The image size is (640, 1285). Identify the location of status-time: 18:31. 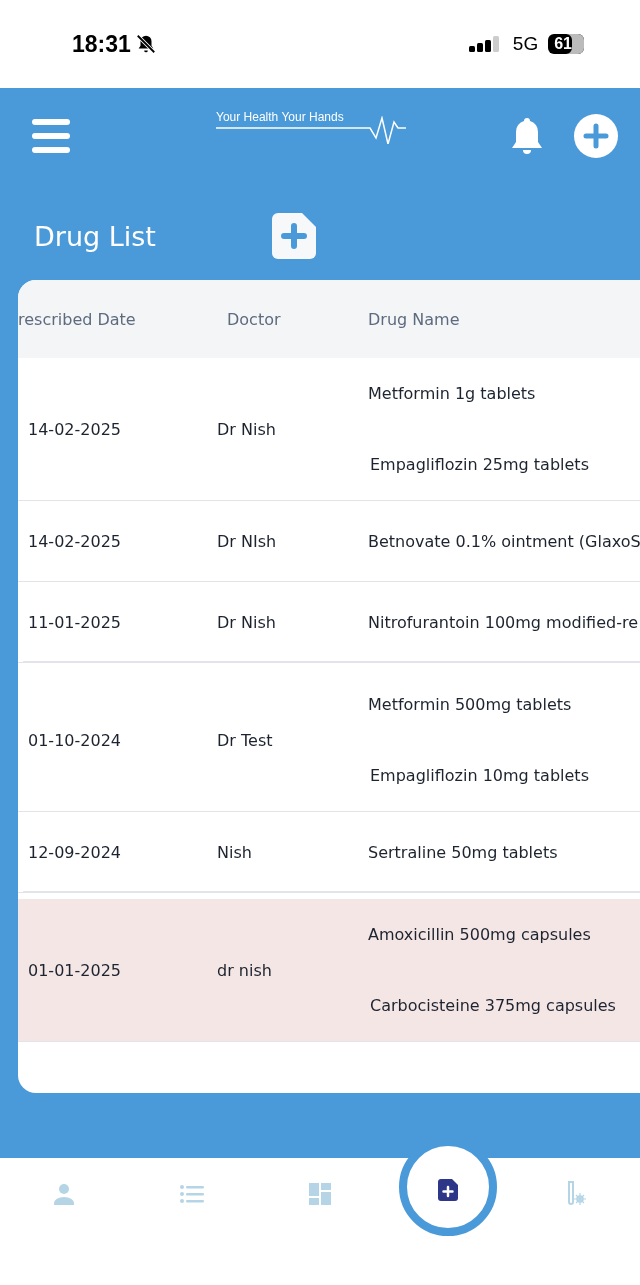
(101, 44).